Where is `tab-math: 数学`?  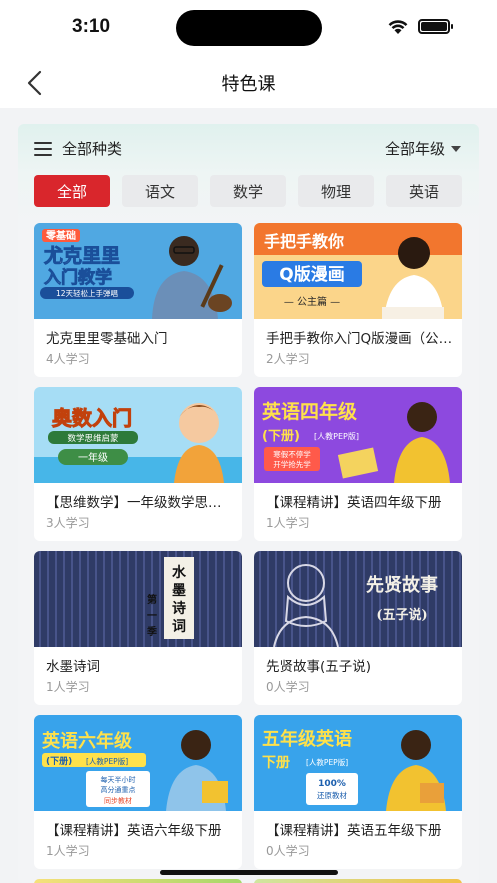 tab-math: 数学 is located at coordinates (248, 191).